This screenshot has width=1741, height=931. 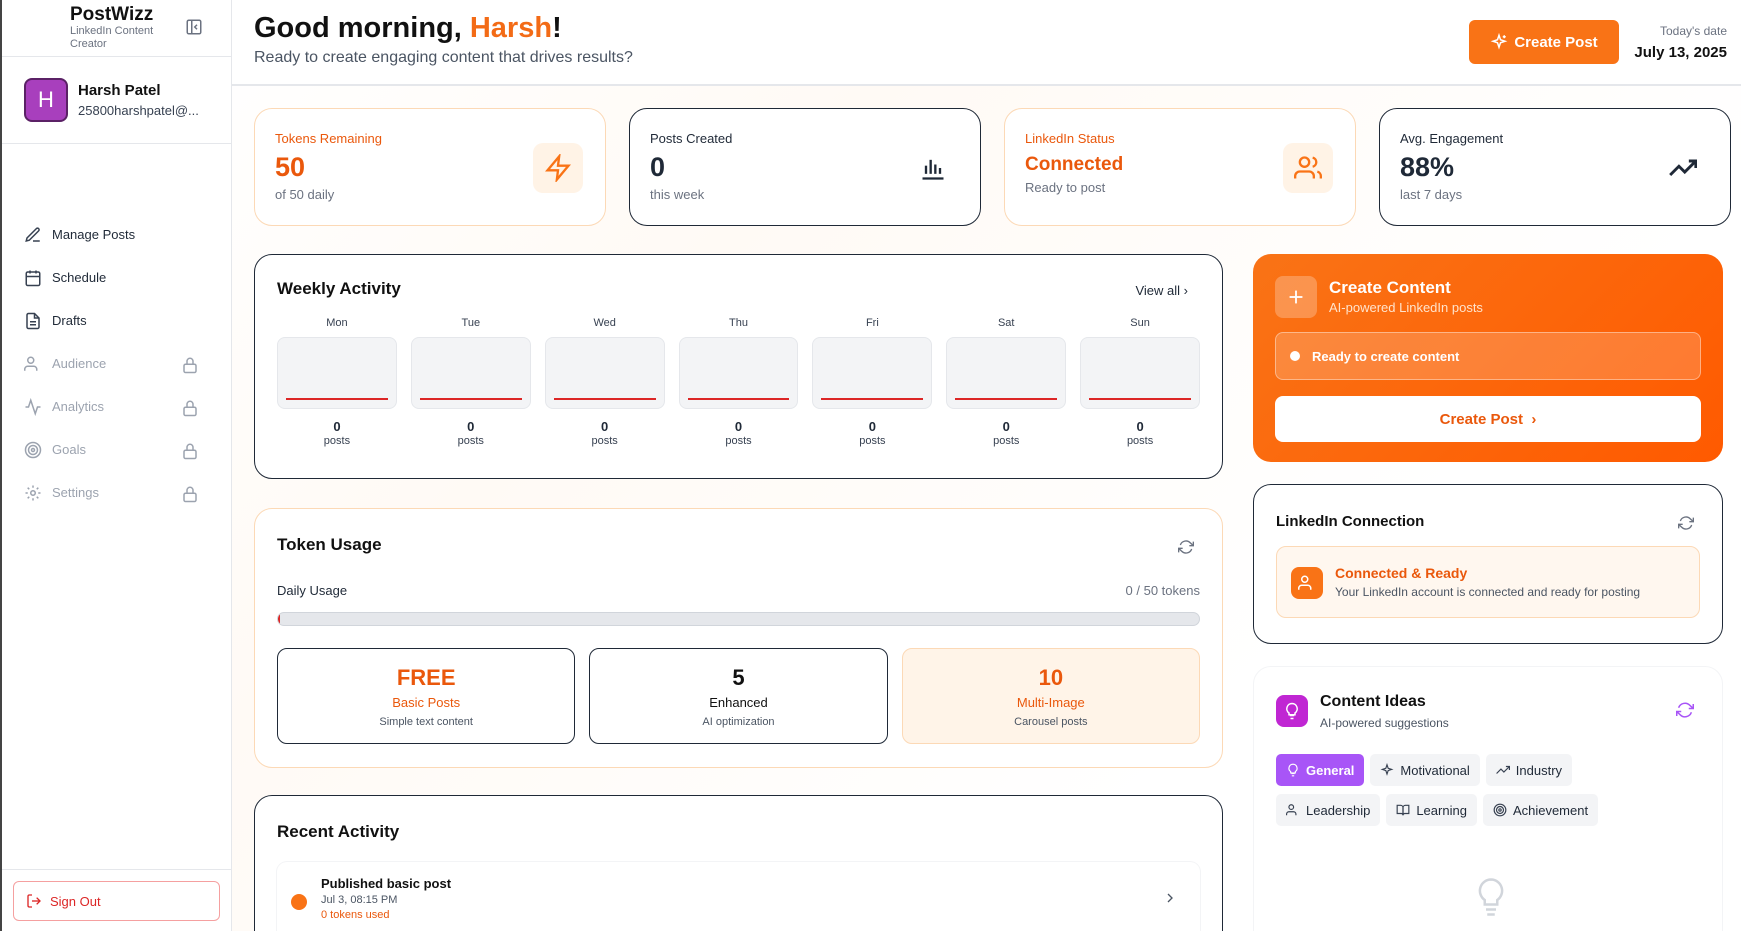 What do you see at coordinates (1555, 167) in the screenshot?
I see `stat-card-engagement: Avg. Engagement 88% last 7 days` at bounding box center [1555, 167].